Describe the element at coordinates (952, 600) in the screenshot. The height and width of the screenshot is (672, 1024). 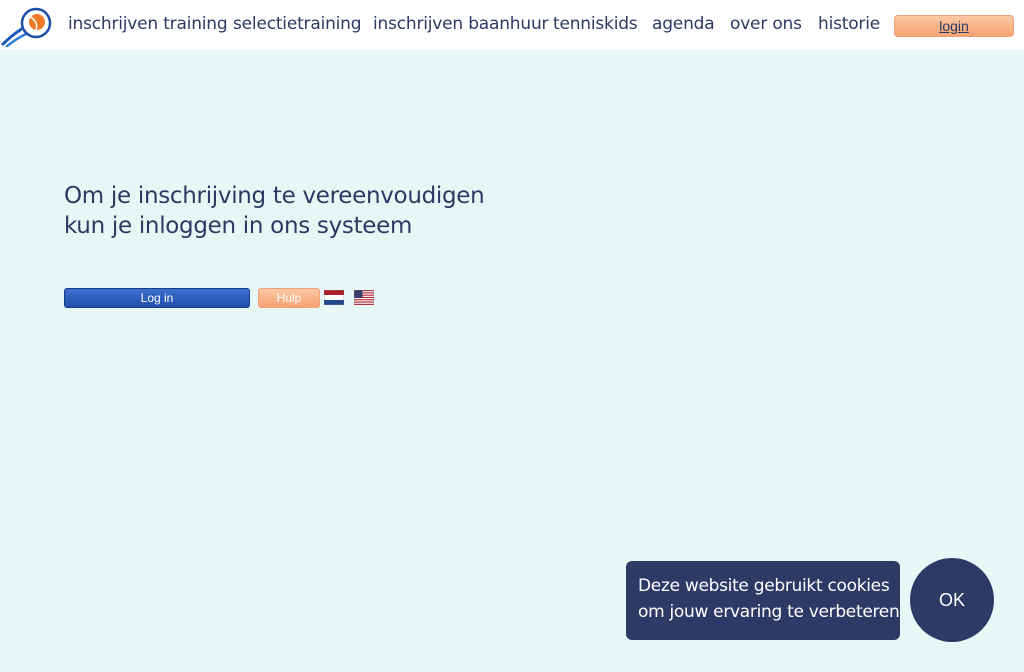
I see `cookie-ok-button: OK` at that location.